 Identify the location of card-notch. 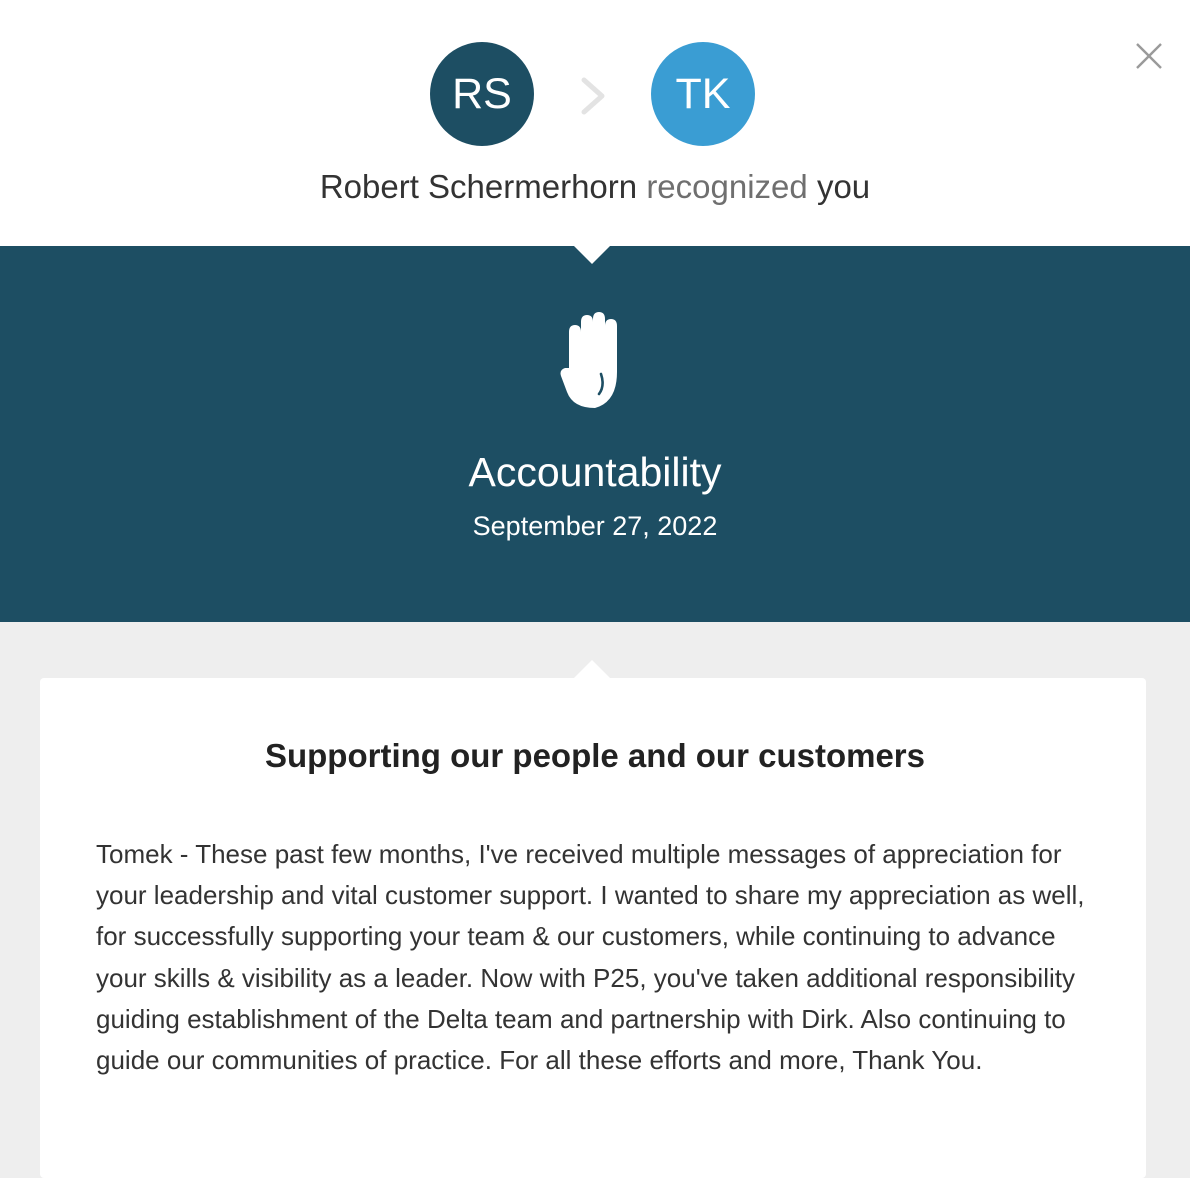
(592, 669).